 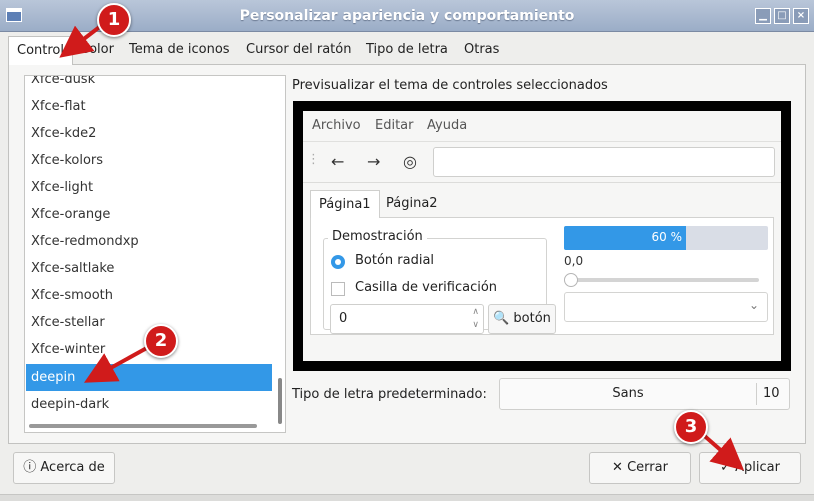 I want to click on font-name: Sans, so click(x=628, y=393).